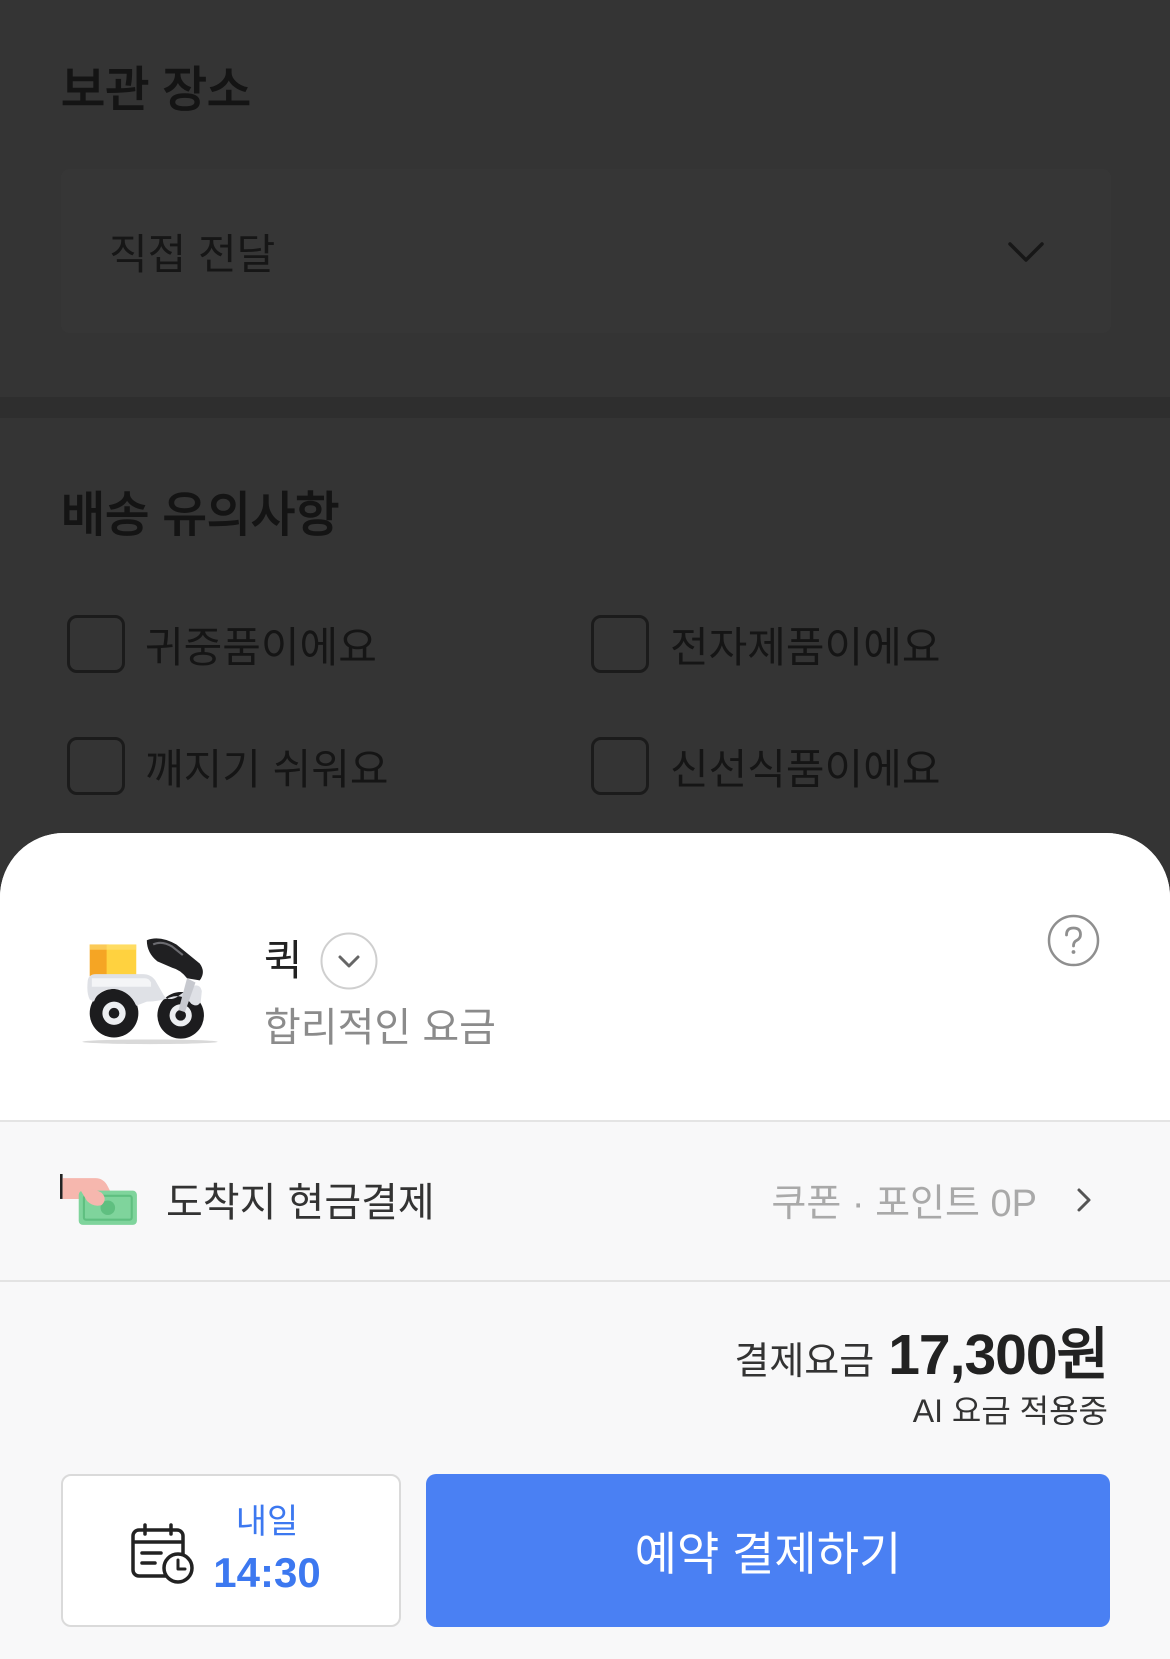  What do you see at coordinates (380, 1028) in the screenshot?
I see `service-description: 합리적인 요금` at bounding box center [380, 1028].